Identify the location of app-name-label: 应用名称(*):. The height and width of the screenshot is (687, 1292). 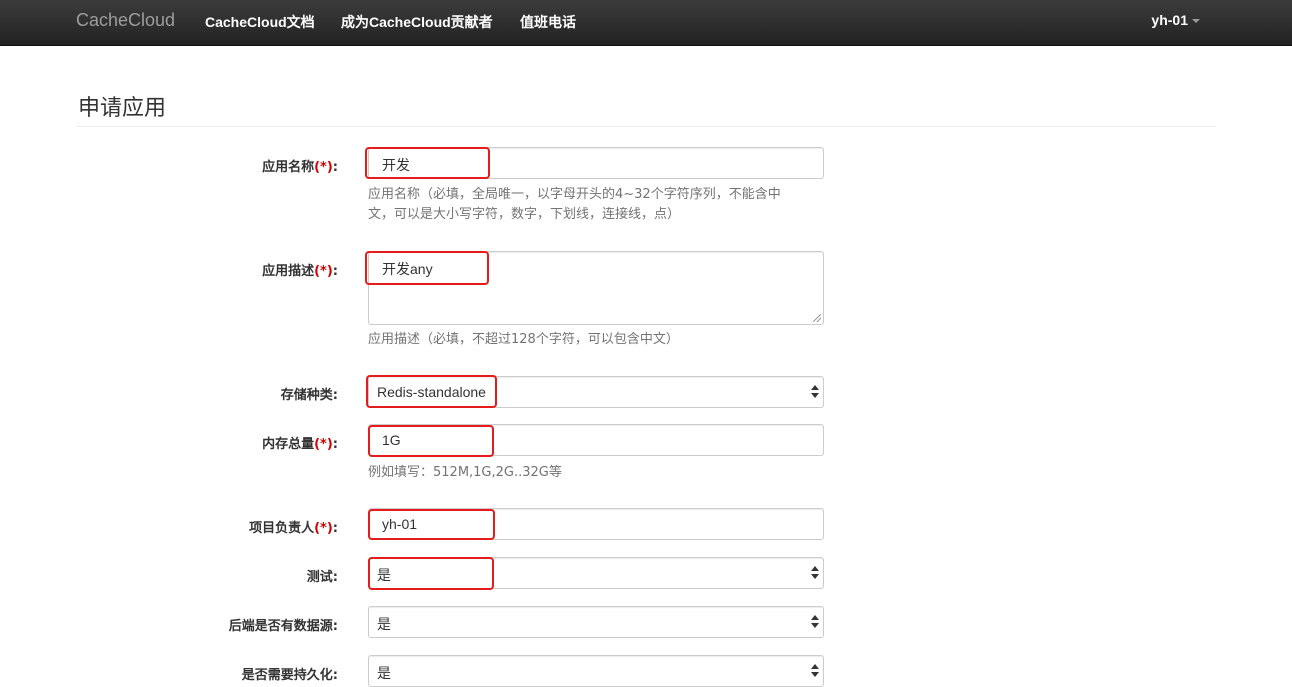
(169, 165).